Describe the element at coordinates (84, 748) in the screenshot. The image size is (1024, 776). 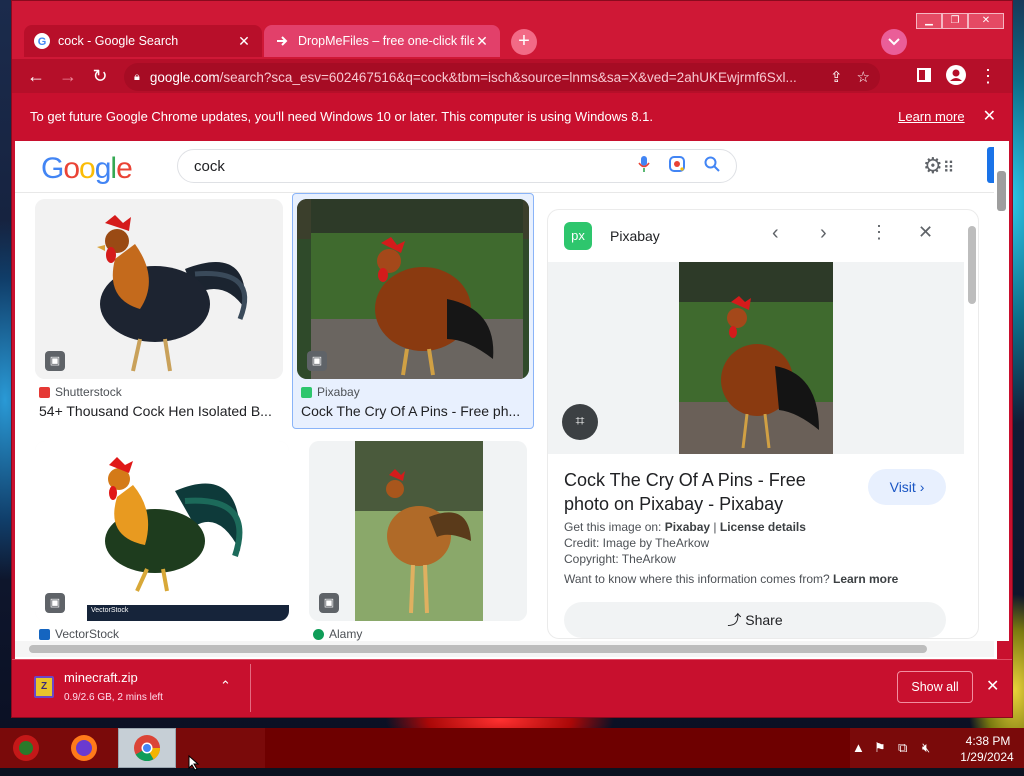
I see `firefox-icon` at that location.